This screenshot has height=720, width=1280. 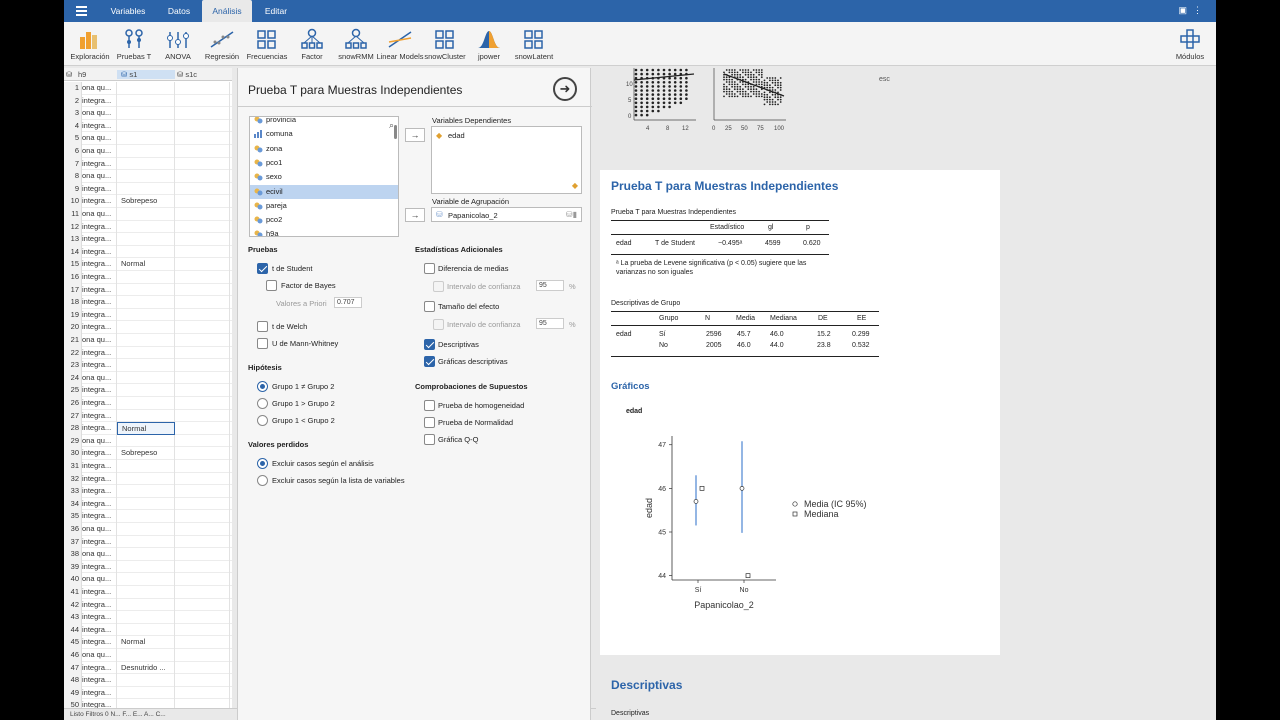 What do you see at coordinates (429, 422) in the screenshot?
I see `normality-checkbox` at bounding box center [429, 422].